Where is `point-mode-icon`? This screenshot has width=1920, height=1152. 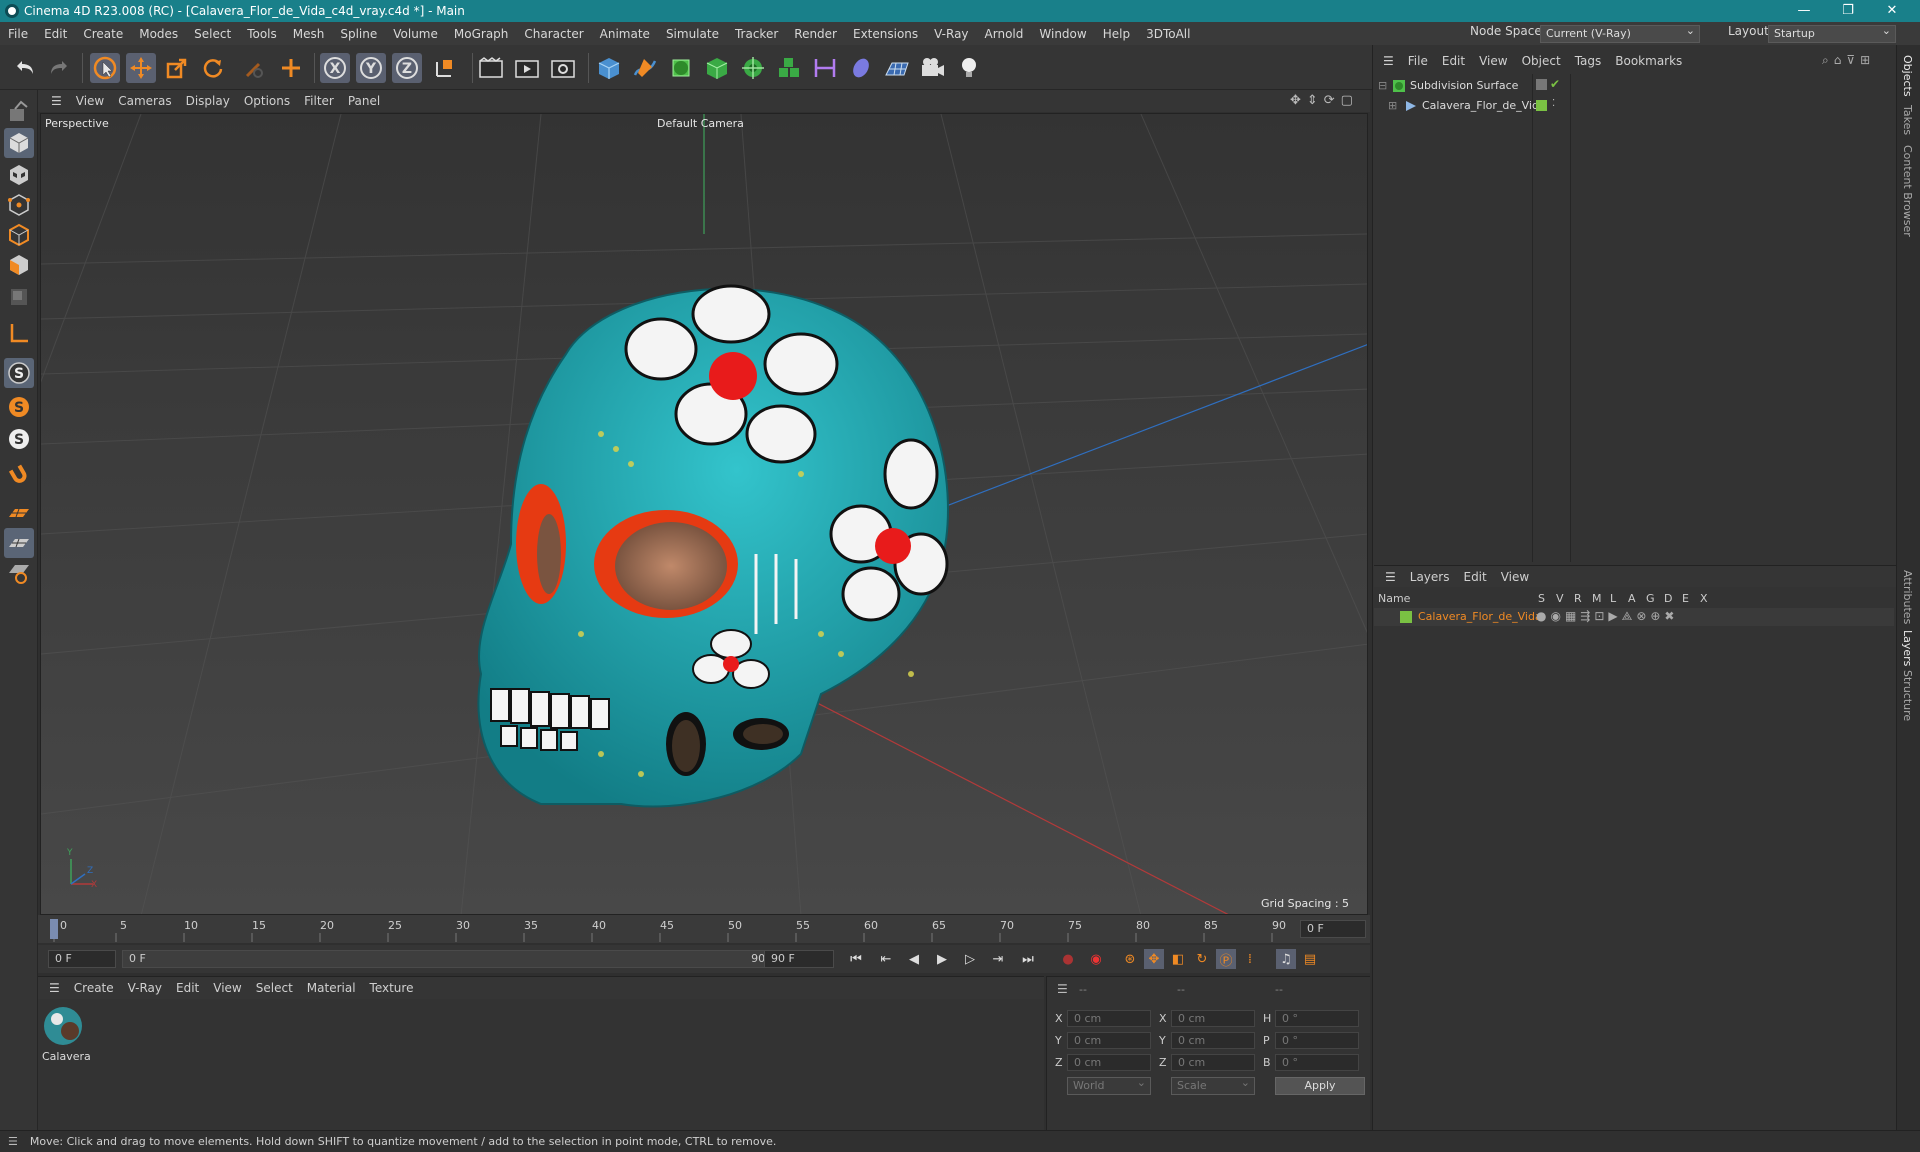
point-mode-icon is located at coordinates (19, 205).